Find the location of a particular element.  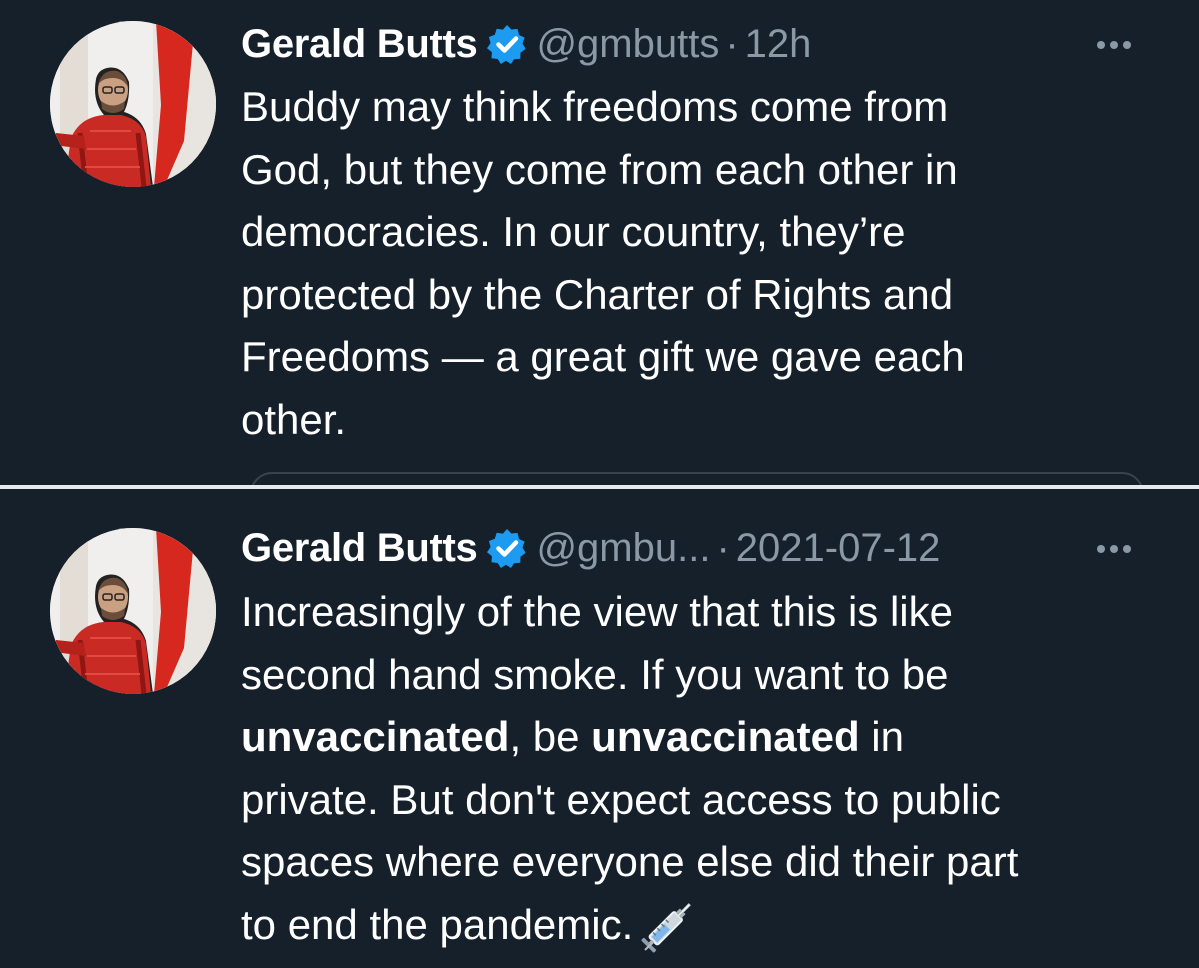

author-handle: @gmbutts is located at coordinates (627, 44).